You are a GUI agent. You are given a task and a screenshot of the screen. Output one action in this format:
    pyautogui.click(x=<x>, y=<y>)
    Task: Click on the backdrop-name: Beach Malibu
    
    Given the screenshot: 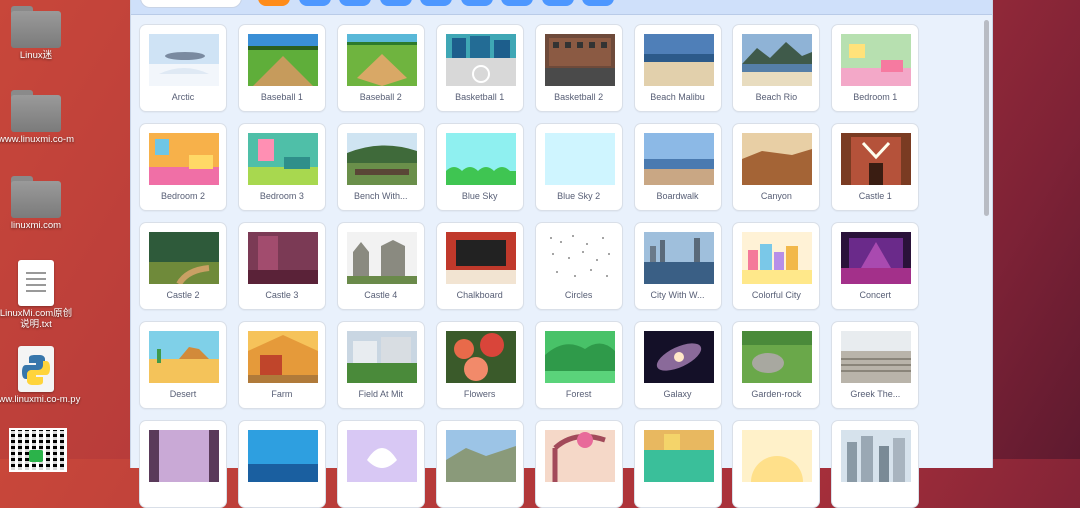 What is the action you would take?
    pyautogui.click(x=677, y=97)
    